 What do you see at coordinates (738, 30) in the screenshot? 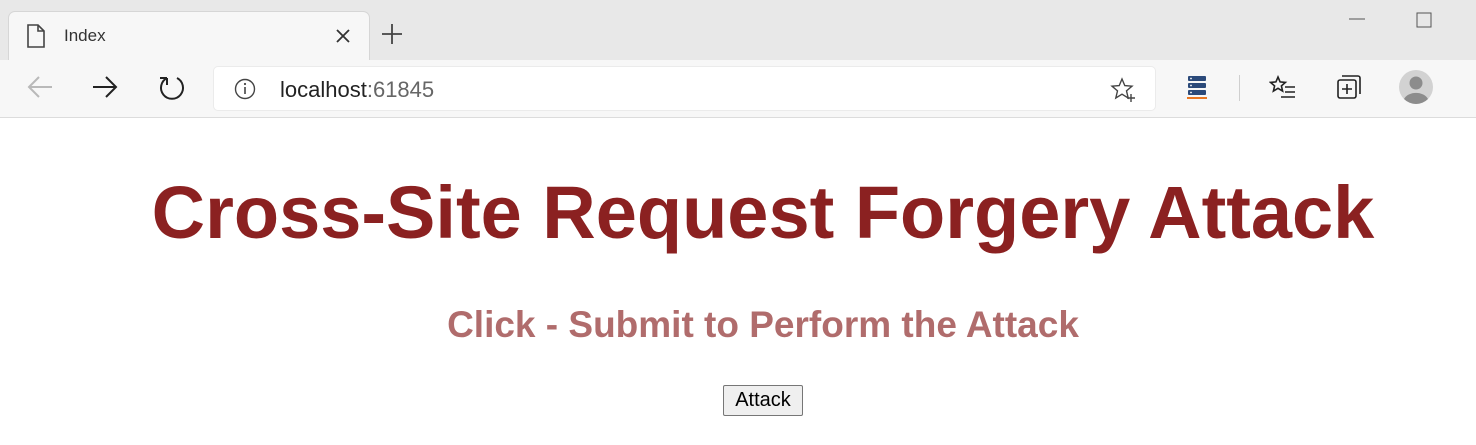
I see `tab-strip: Index` at bounding box center [738, 30].